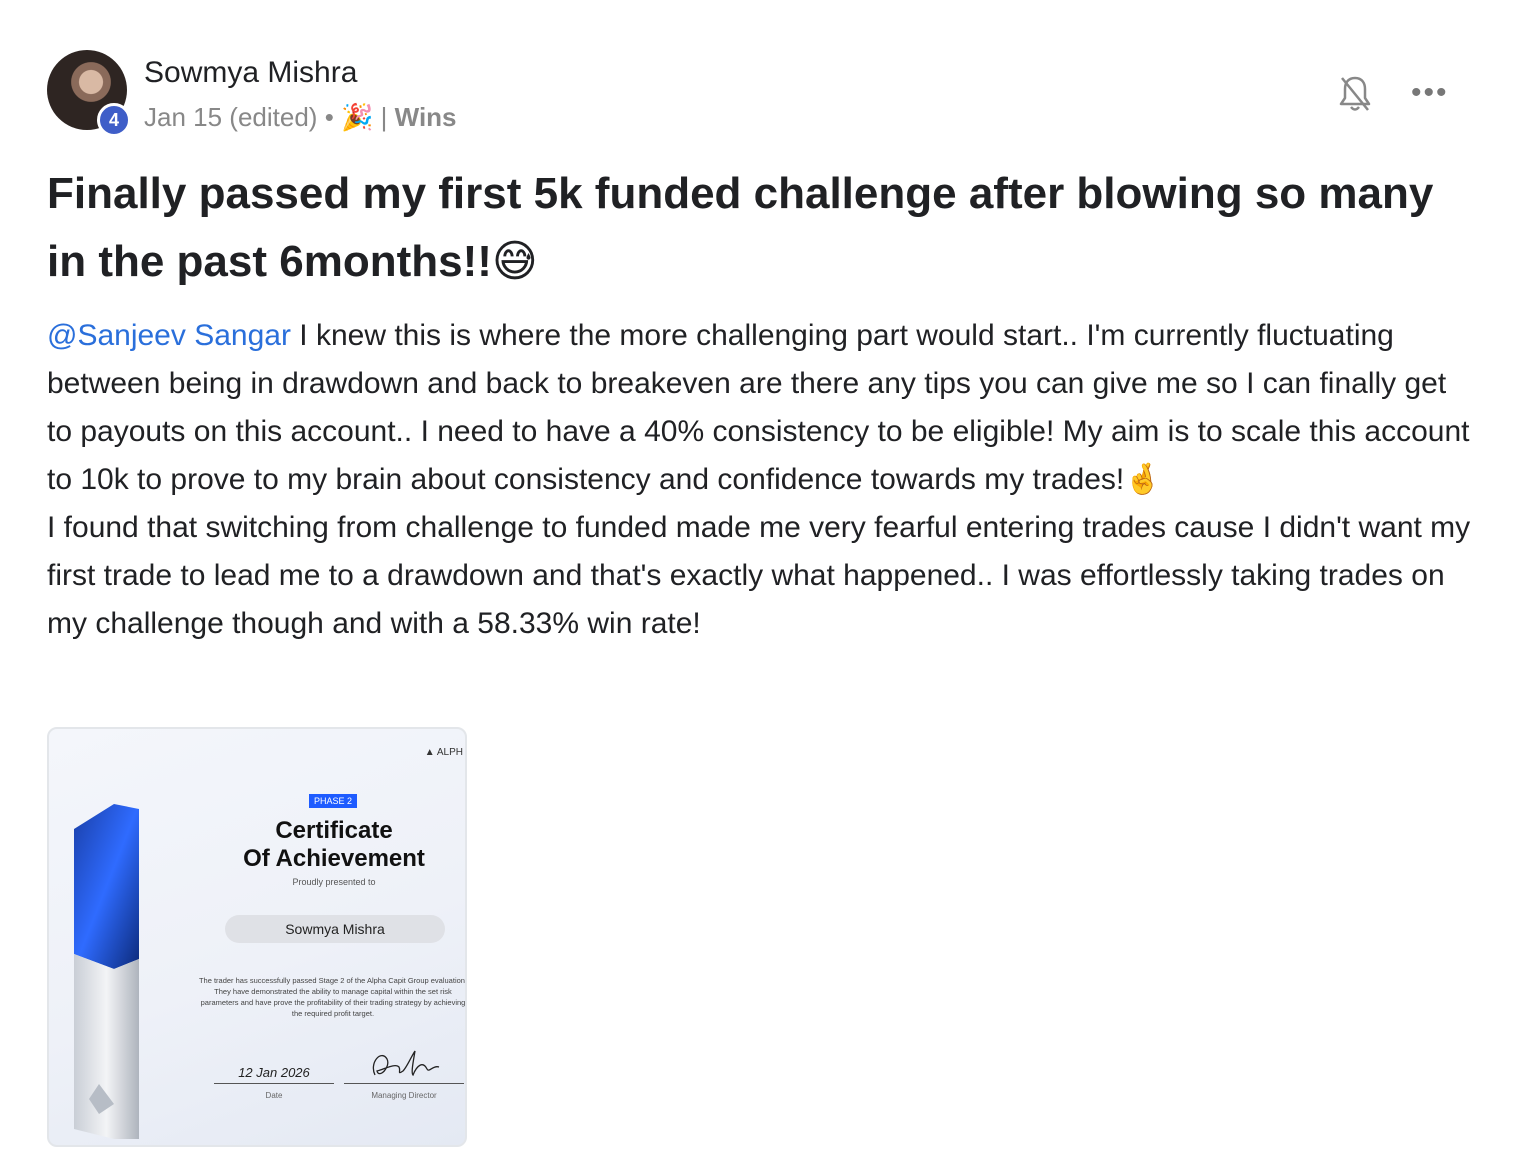 The image size is (1530, 1160). What do you see at coordinates (1429, 92) in the screenshot?
I see `more-horizontal-icon: •••` at bounding box center [1429, 92].